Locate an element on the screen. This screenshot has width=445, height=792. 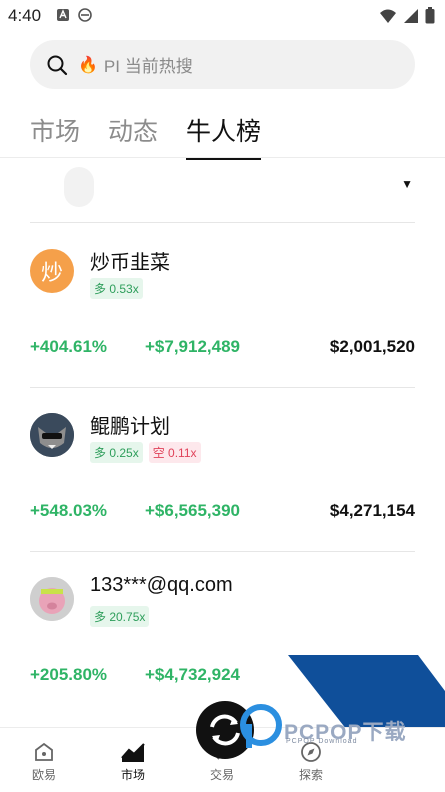
trader-aum: $4,271,154 is located at coordinates (372, 510).